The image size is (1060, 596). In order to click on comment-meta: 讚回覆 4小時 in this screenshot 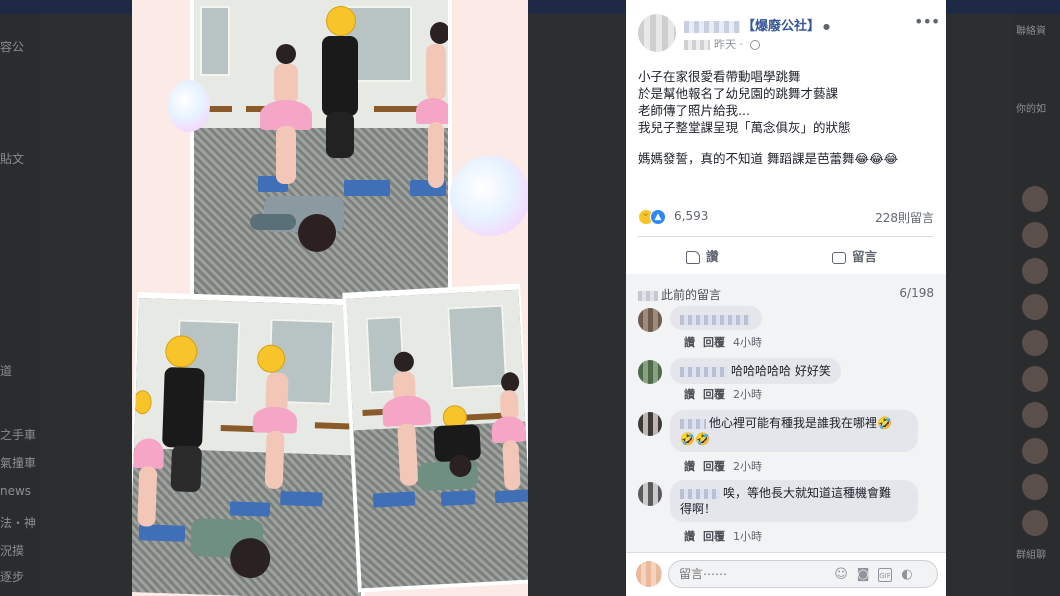, I will do `click(727, 342)`.